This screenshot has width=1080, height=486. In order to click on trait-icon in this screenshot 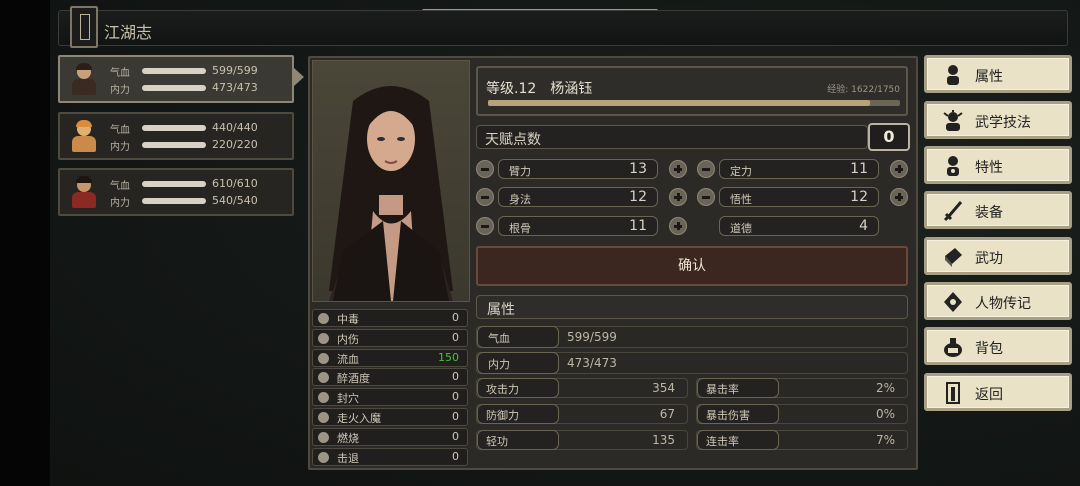, I will do `click(953, 166)`.